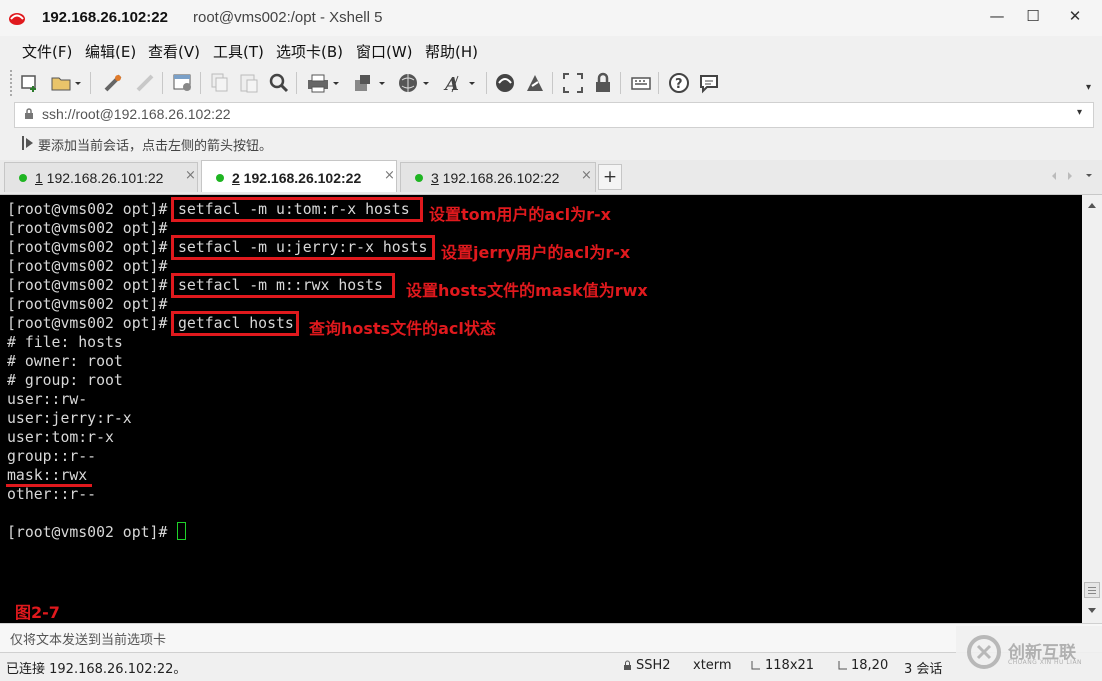  I want to click on address-lock-icon, so click(29, 113).